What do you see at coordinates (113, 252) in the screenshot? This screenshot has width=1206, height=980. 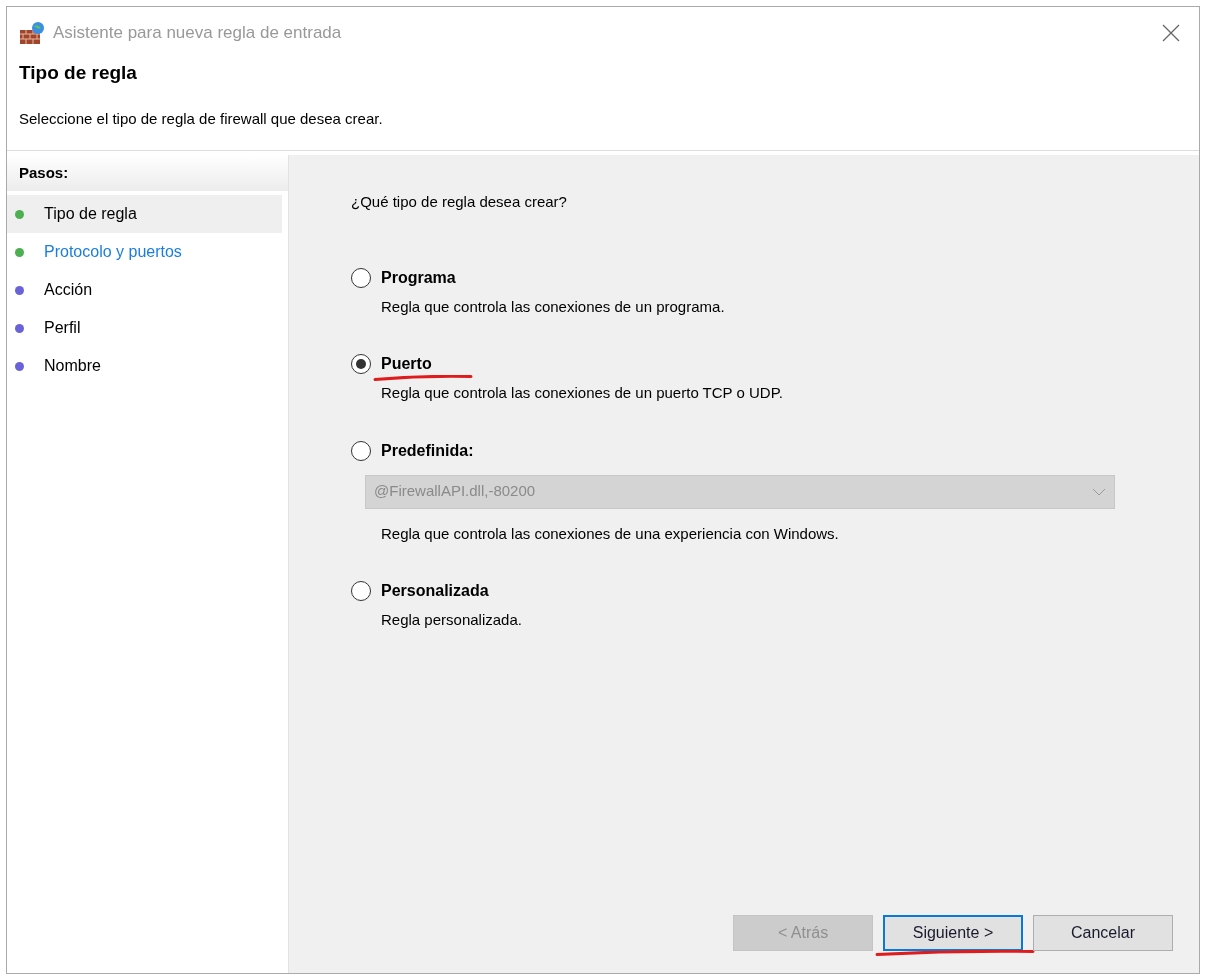 I see `step-link: Protocolo y puertos` at bounding box center [113, 252].